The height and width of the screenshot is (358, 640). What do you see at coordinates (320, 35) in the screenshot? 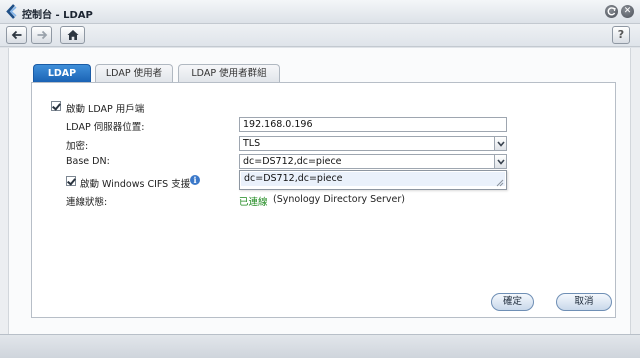
I see `toolbar: ?` at bounding box center [320, 35].